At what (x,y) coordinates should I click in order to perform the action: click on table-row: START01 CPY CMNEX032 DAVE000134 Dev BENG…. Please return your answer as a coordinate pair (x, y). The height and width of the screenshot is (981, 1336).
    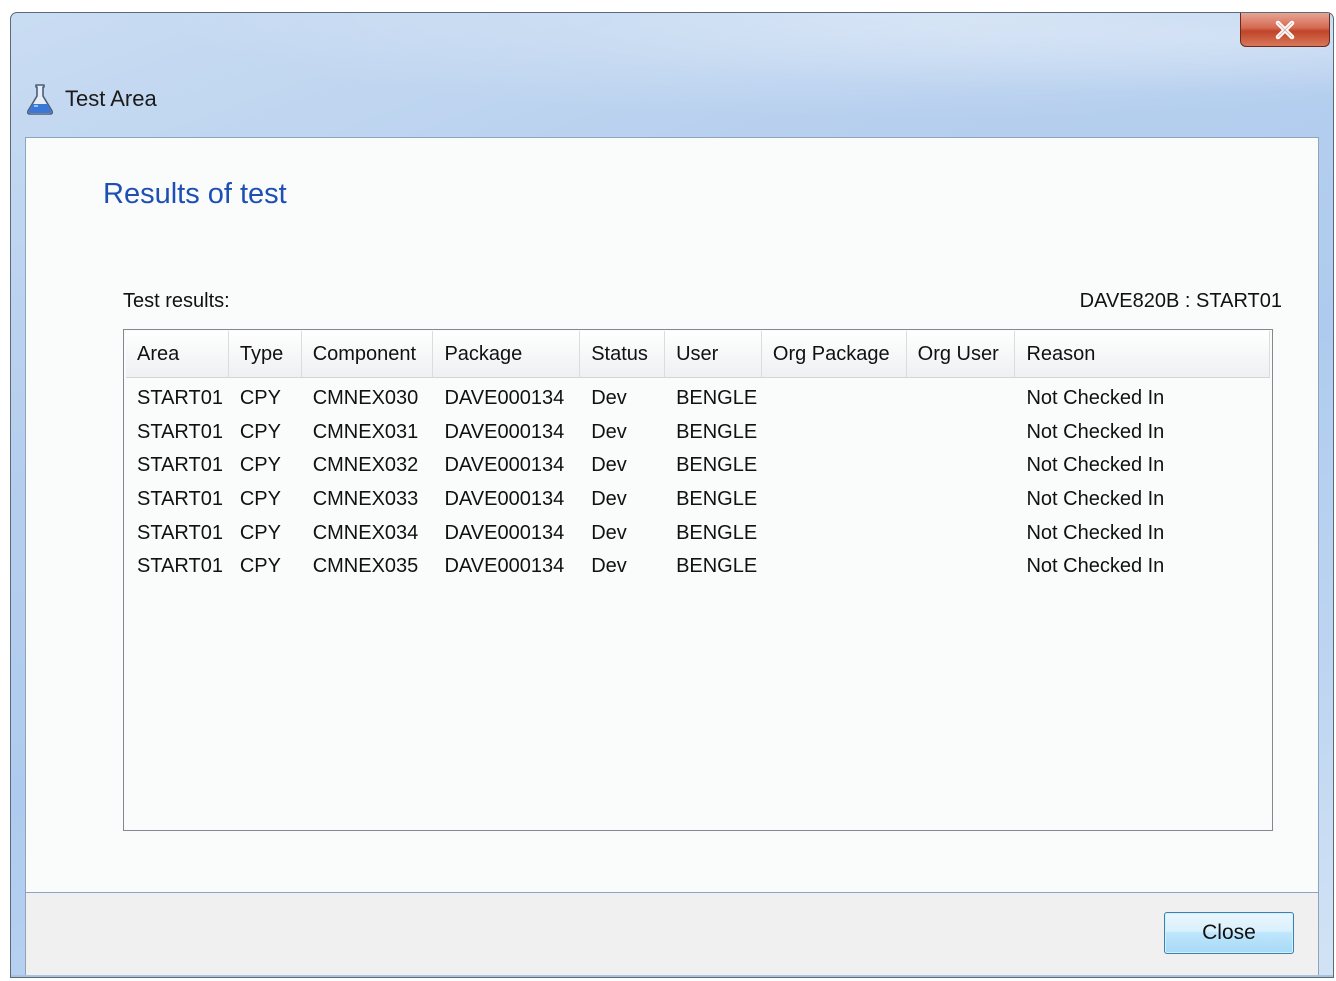
    Looking at the image, I should click on (698, 466).